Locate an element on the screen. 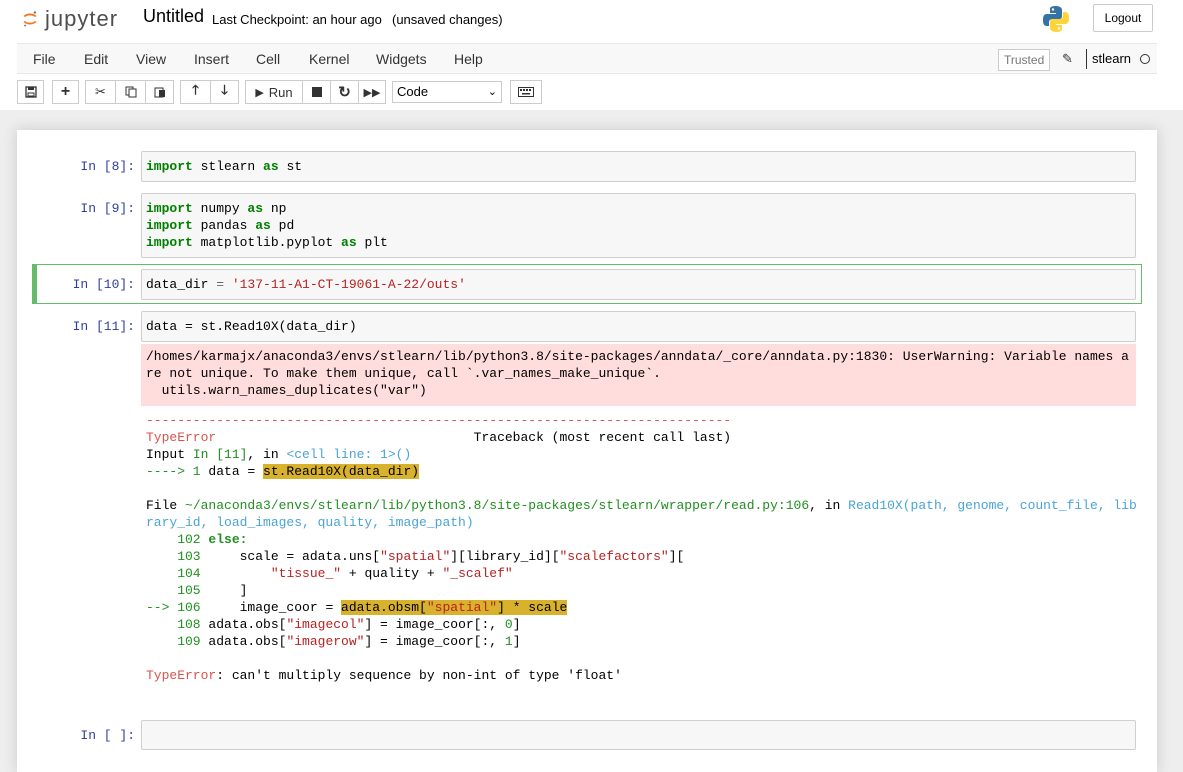 This screenshot has width=1183, height=772. menu-widgets: Widgets is located at coordinates (401, 59).